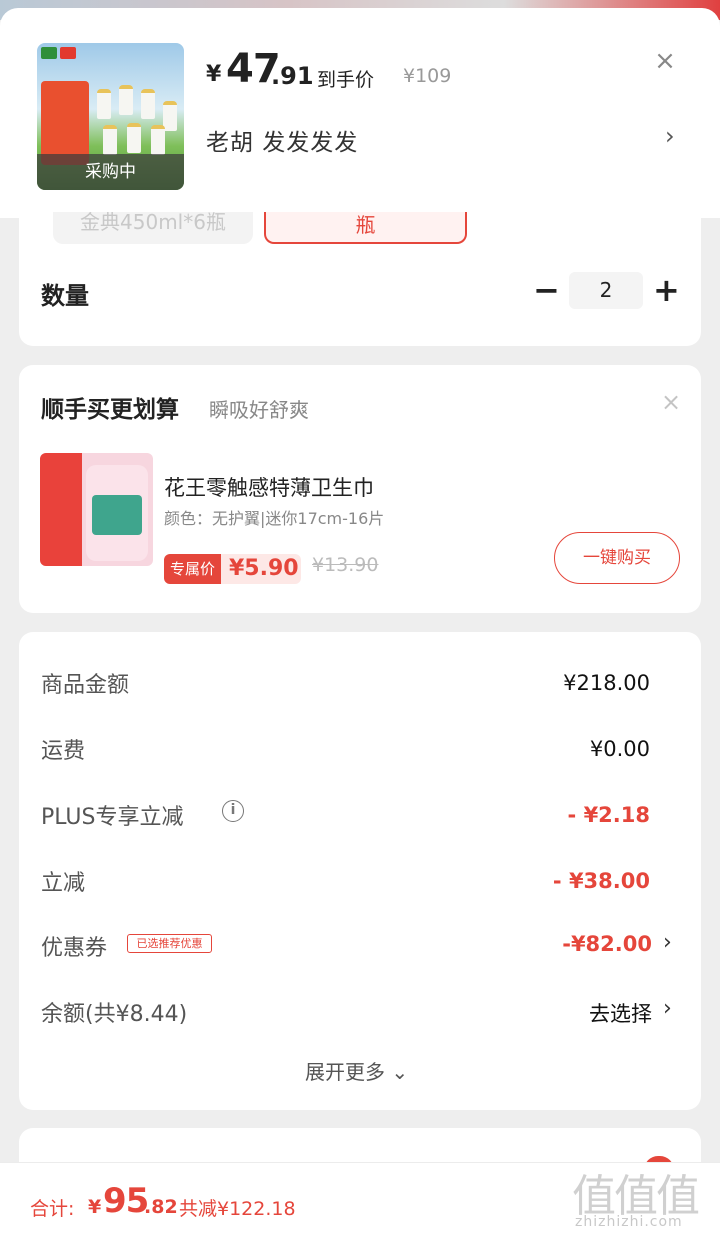 This screenshot has width=720, height=1240. Describe the element at coordinates (617, 558) in the screenshot. I see `one-click-buy-button: 一键购买` at that location.